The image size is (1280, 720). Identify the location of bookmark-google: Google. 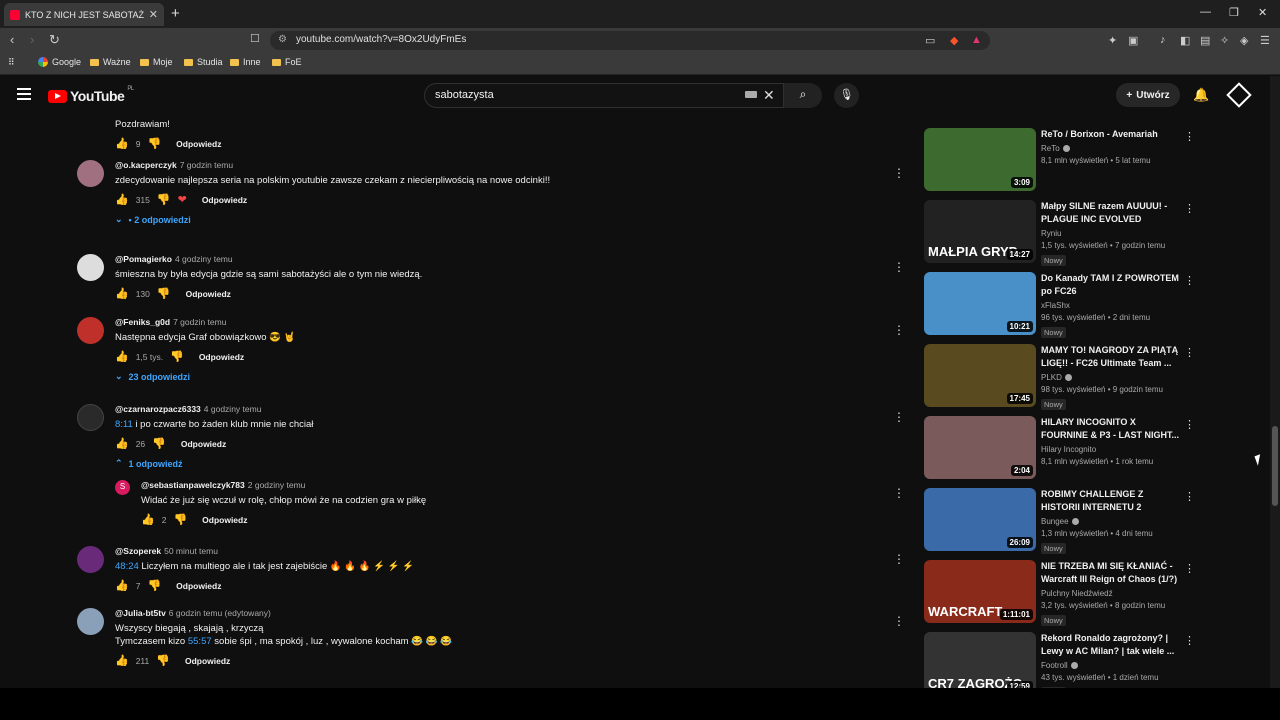
(59, 62).